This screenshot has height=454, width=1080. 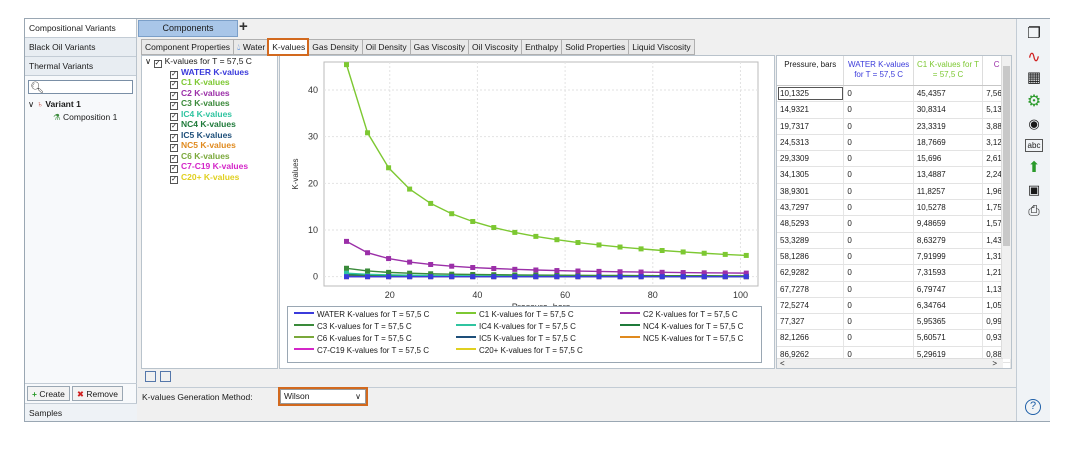 I want to click on copy-icon, so click(x=165, y=376).